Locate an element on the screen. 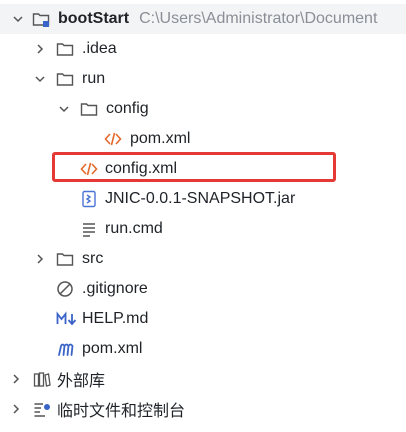  tree-item-label: HELP.md is located at coordinates (115, 318).